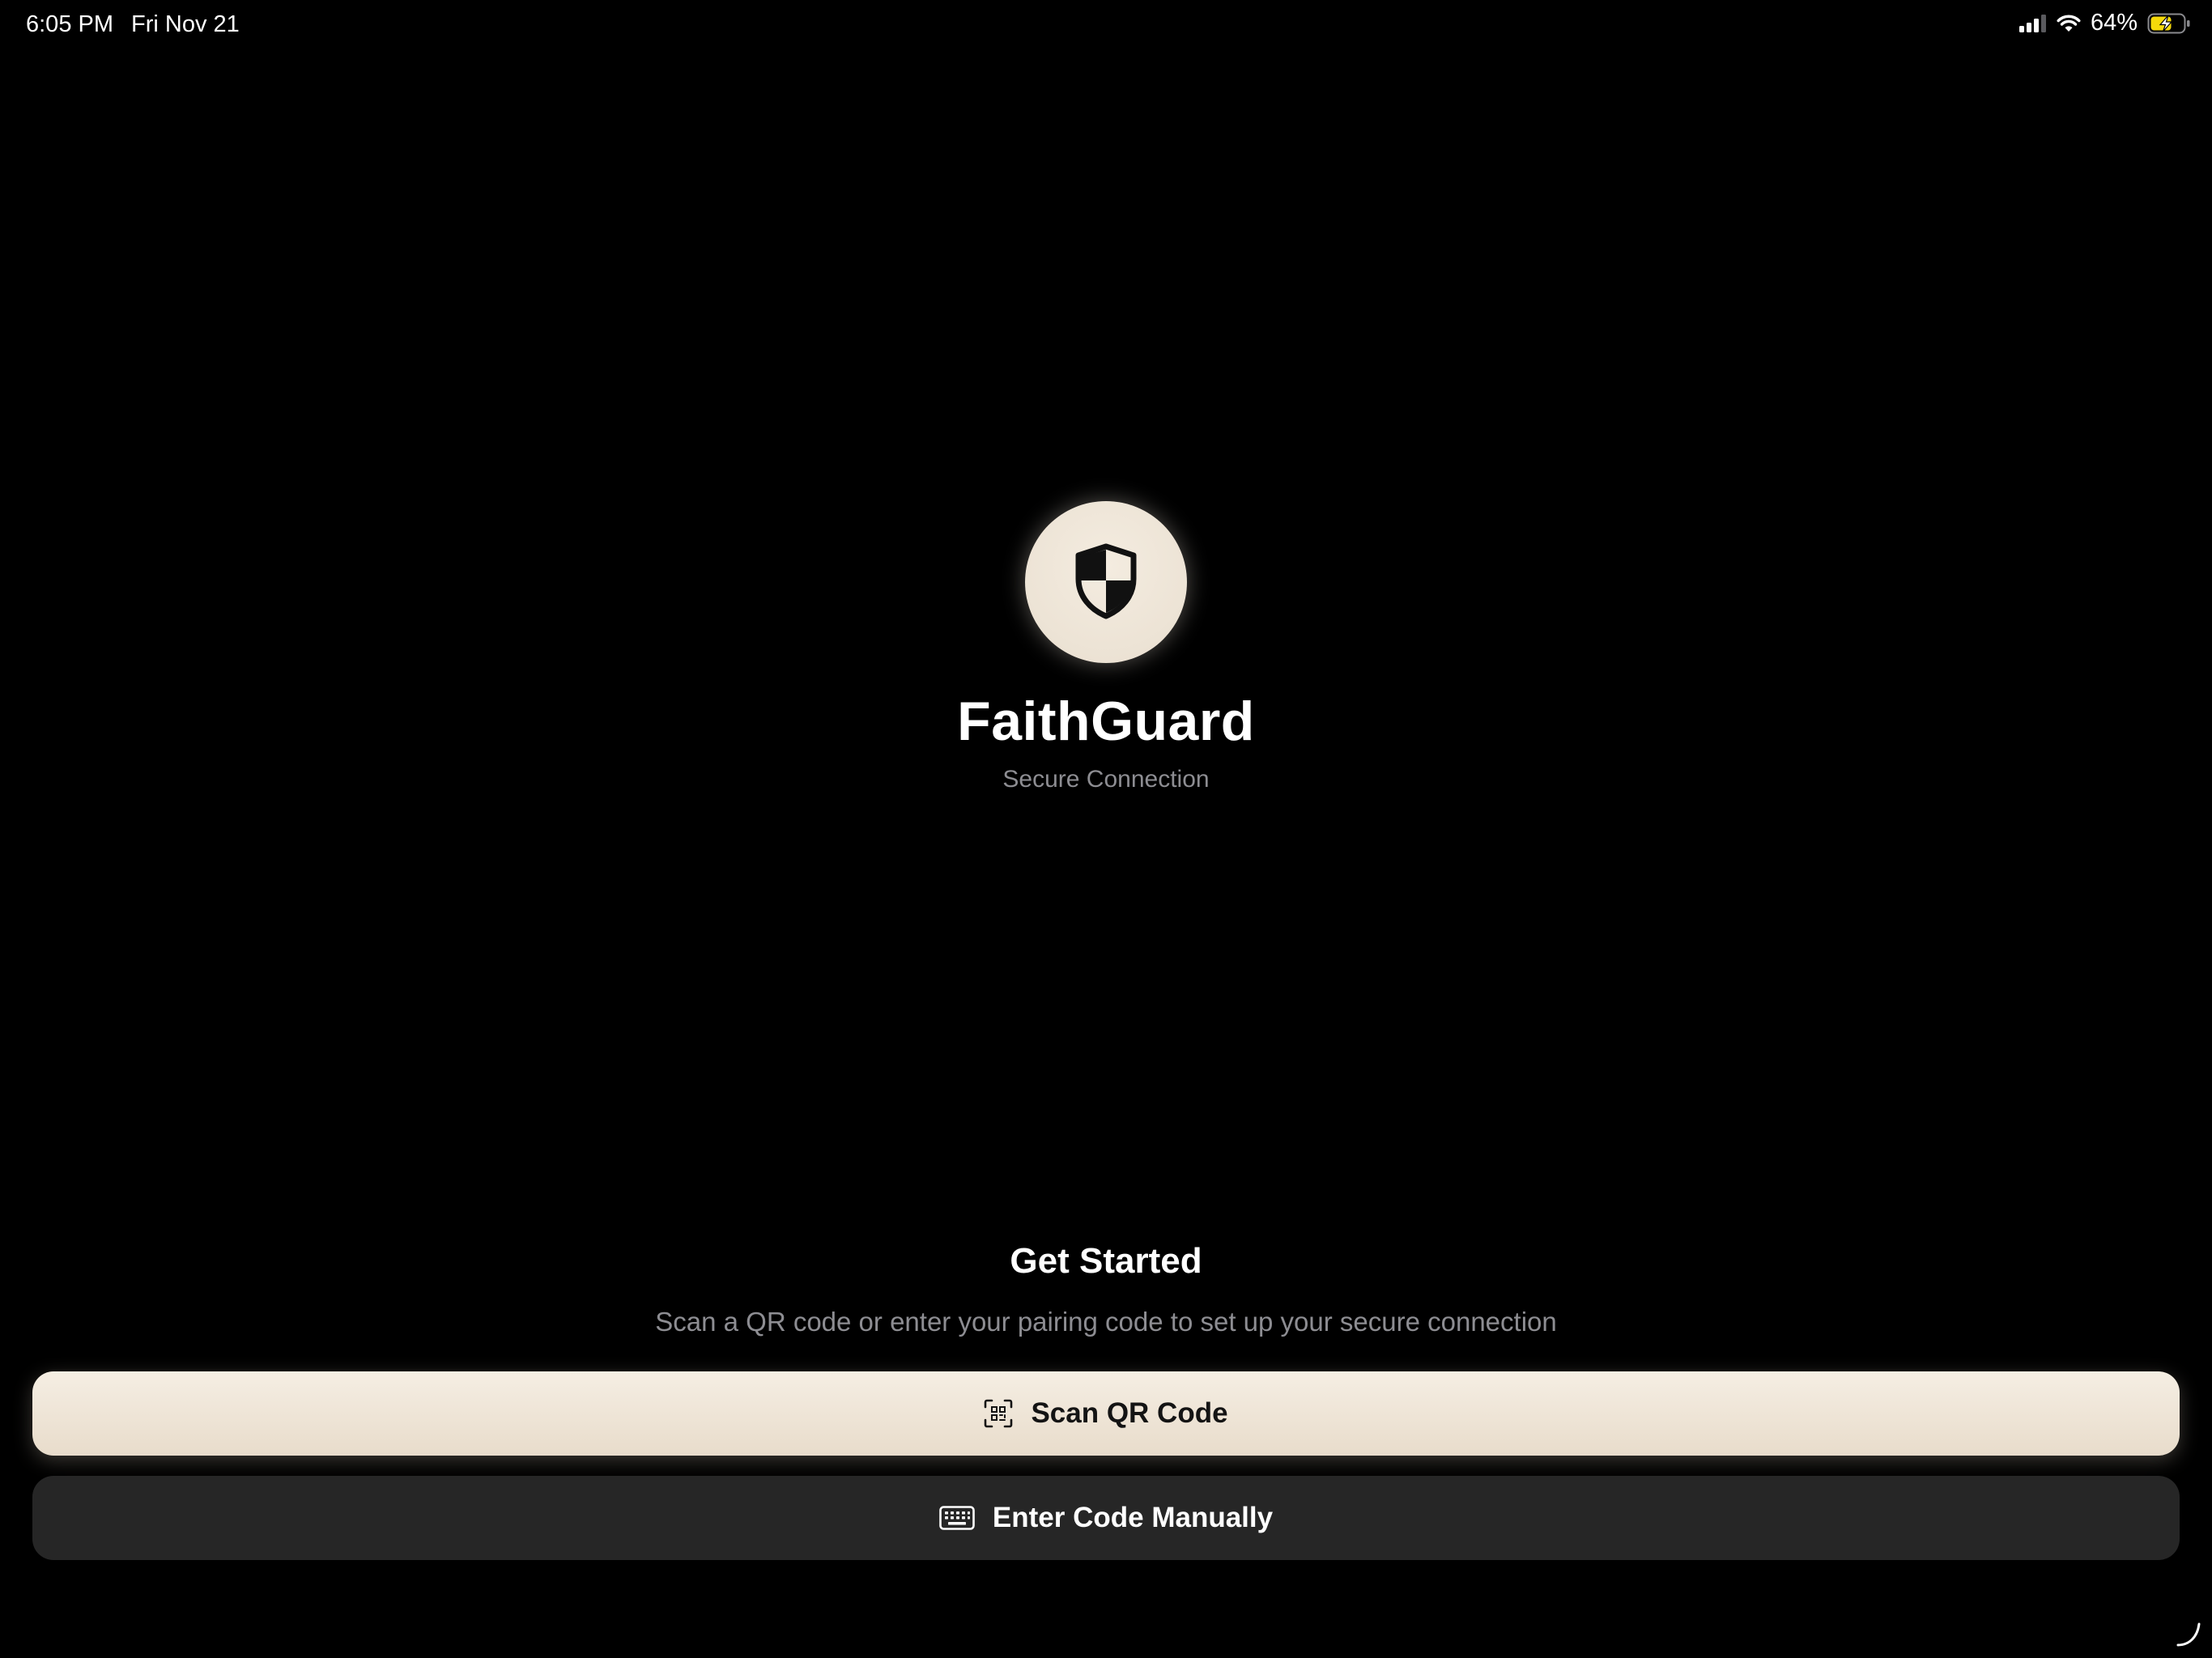 Image resolution: width=2212 pixels, height=1658 pixels. Describe the element at coordinates (1106, 721) in the screenshot. I see `app-title: FaithGuard` at that location.